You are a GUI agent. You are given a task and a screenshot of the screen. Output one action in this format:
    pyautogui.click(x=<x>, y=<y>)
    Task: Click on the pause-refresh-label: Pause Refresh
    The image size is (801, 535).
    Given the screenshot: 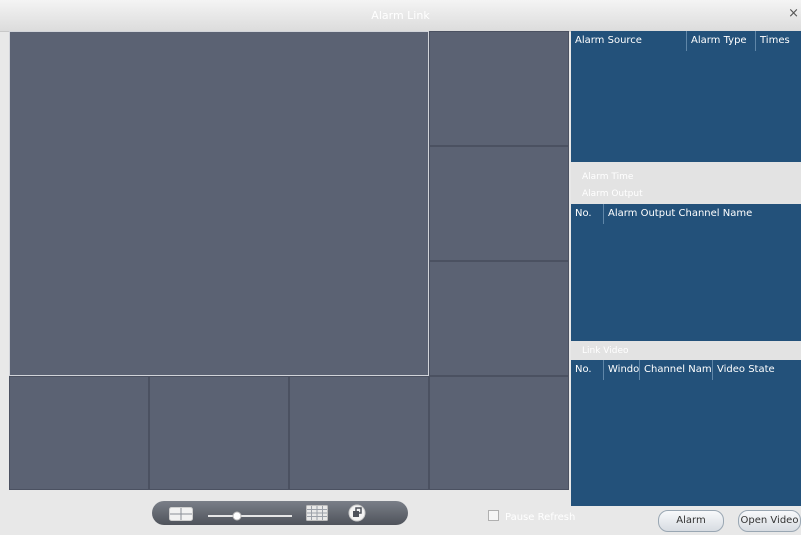 What is the action you would take?
    pyautogui.click(x=540, y=517)
    